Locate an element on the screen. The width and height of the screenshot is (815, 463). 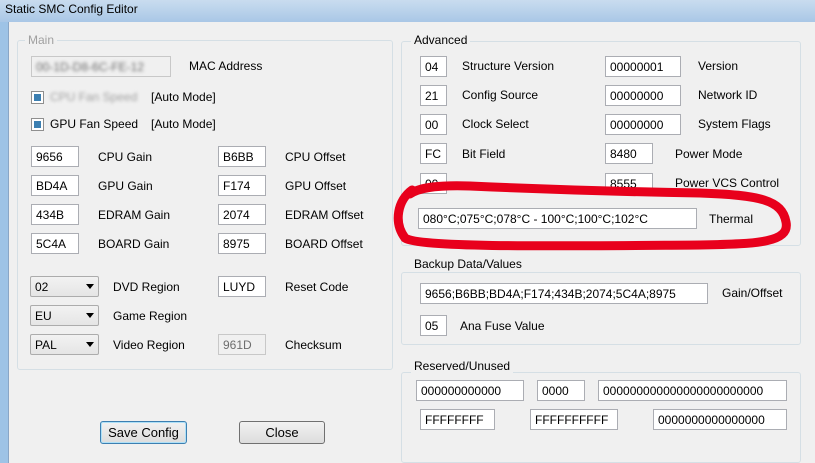
thermal-label: Thermal is located at coordinates (731, 219).